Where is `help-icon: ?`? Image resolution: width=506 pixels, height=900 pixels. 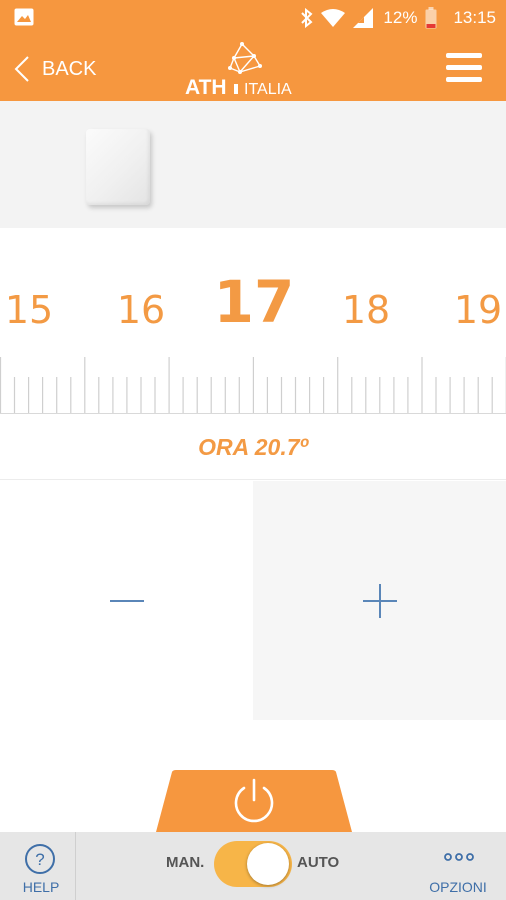 help-icon: ? is located at coordinates (40, 859).